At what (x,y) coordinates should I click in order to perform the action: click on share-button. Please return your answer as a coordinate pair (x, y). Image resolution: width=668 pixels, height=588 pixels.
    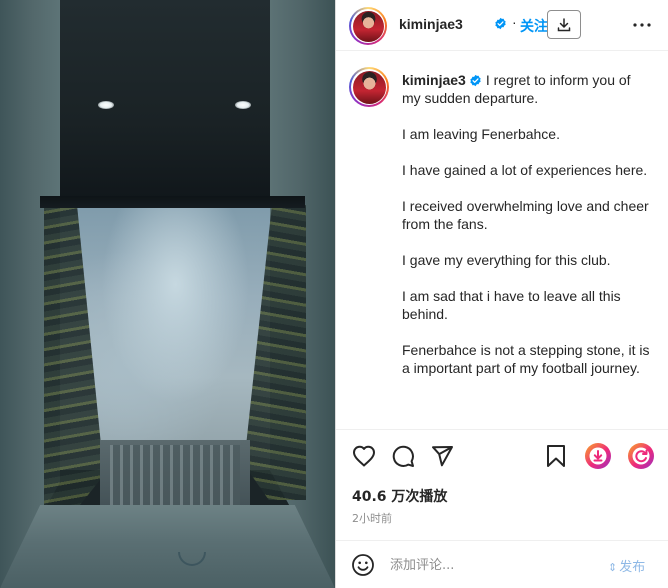
    Looking at the image, I should click on (442, 456).